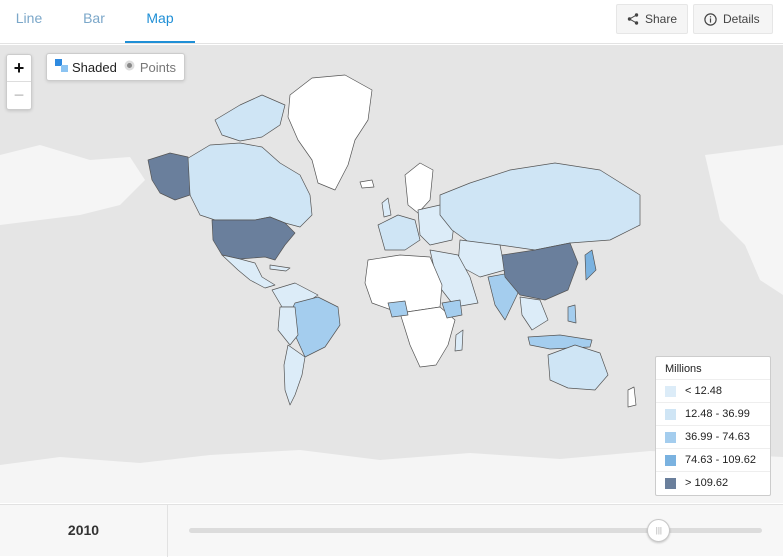 The width and height of the screenshot is (783, 557). What do you see at coordinates (391, 22) in the screenshot?
I see `top-bar: Line Bar Map Share Details` at bounding box center [391, 22].